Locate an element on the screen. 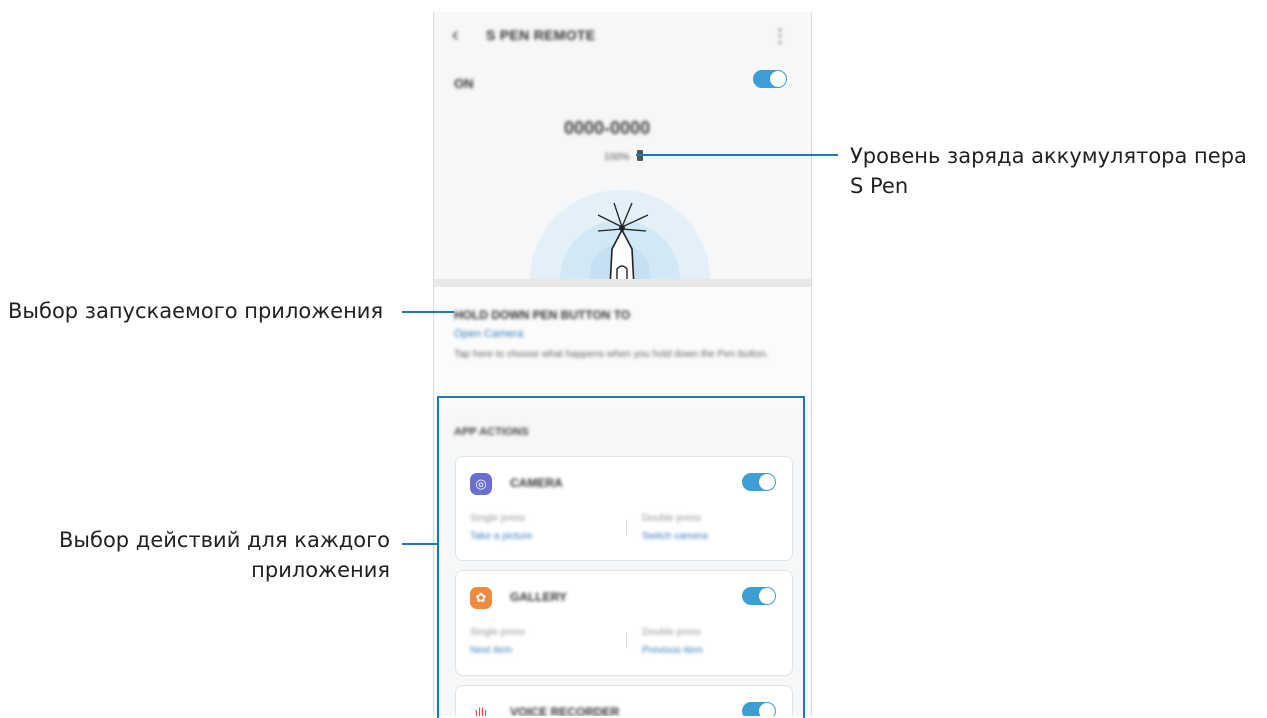  more-options-icon: ⋮ is located at coordinates (780, 36).